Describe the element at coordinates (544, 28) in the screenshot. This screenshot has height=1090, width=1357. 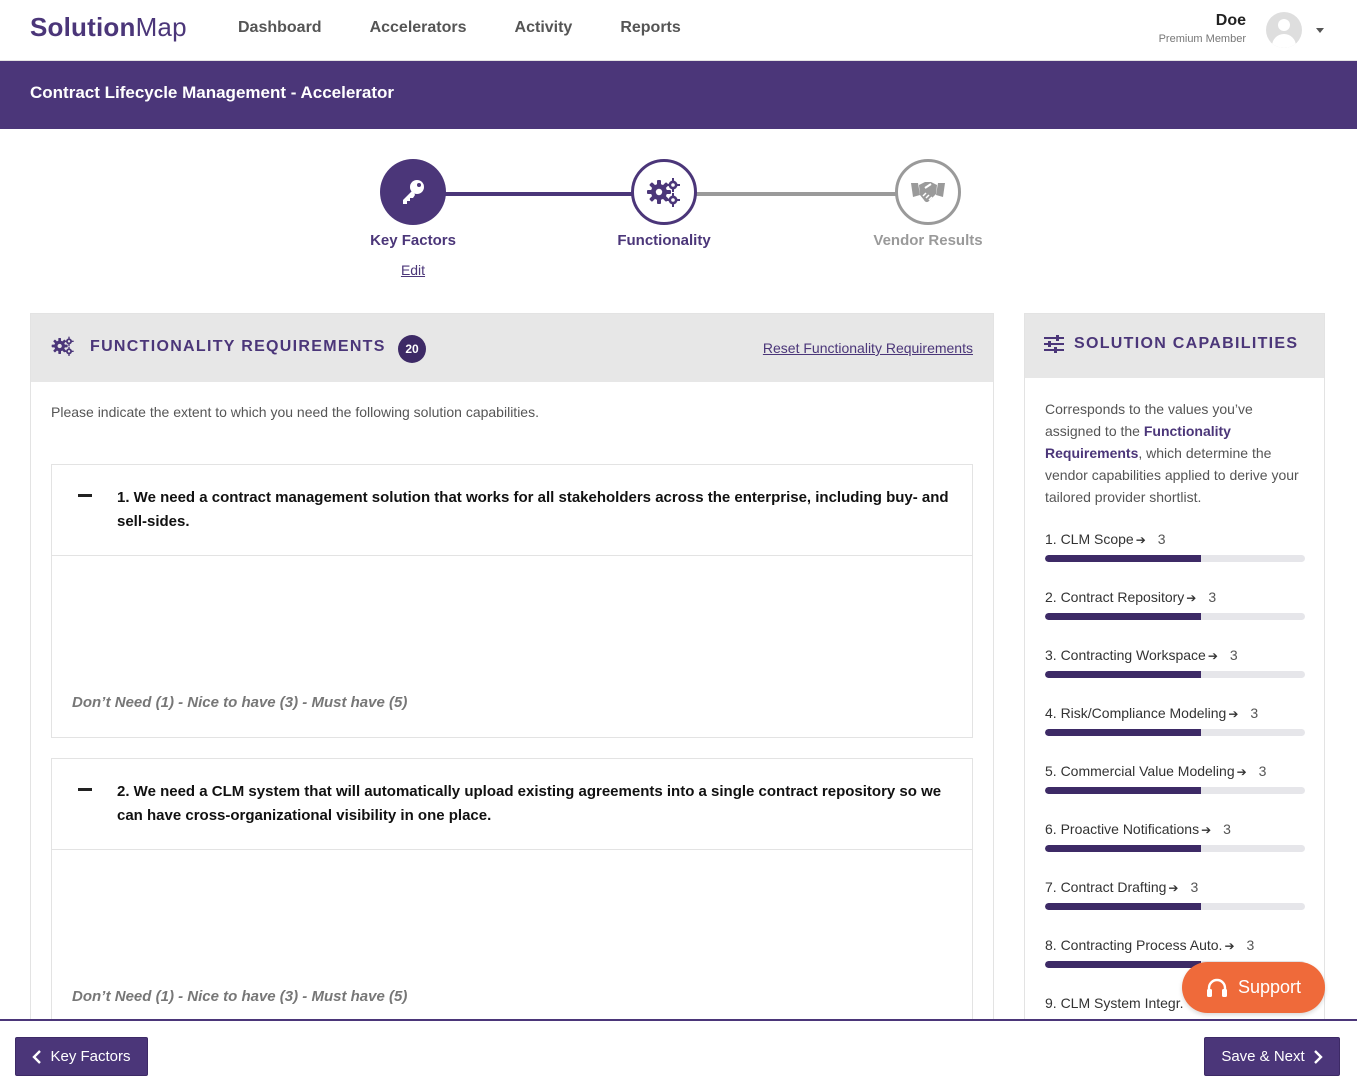
I see `nav-activity: Activity` at that location.